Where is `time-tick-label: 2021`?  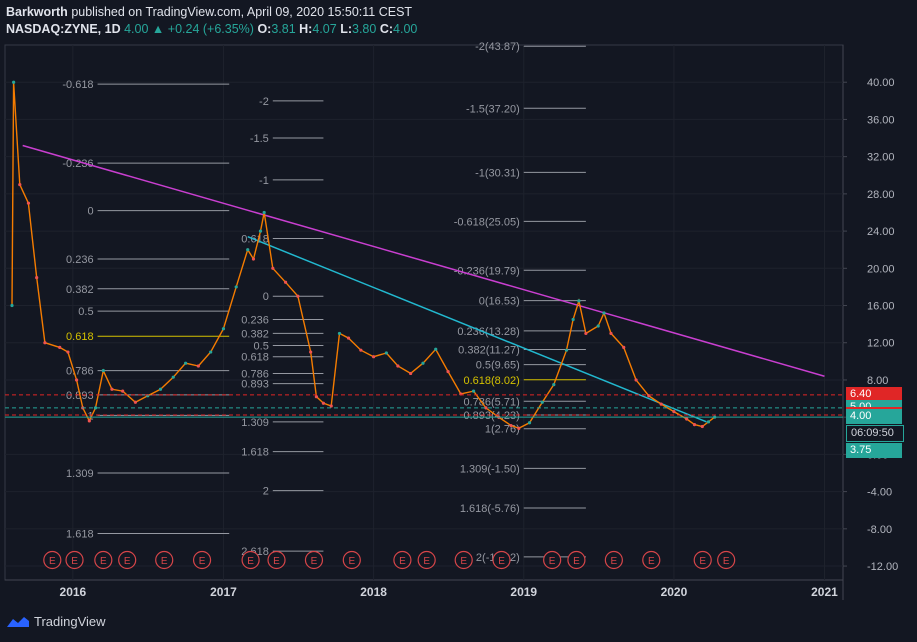
time-tick-label: 2021 is located at coordinates (824, 592).